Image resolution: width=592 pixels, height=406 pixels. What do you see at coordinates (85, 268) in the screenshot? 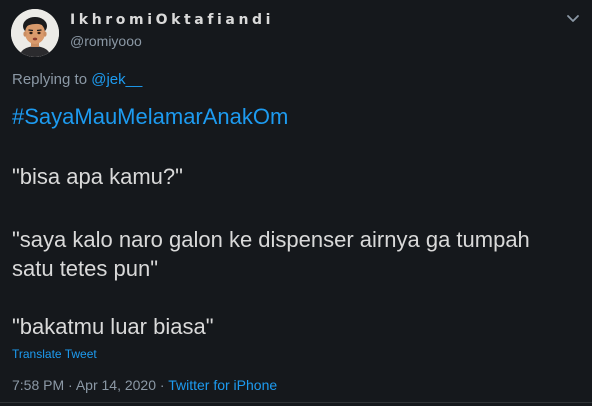
I see `tweet-text-line: satu tetes pun"` at bounding box center [85, 268].